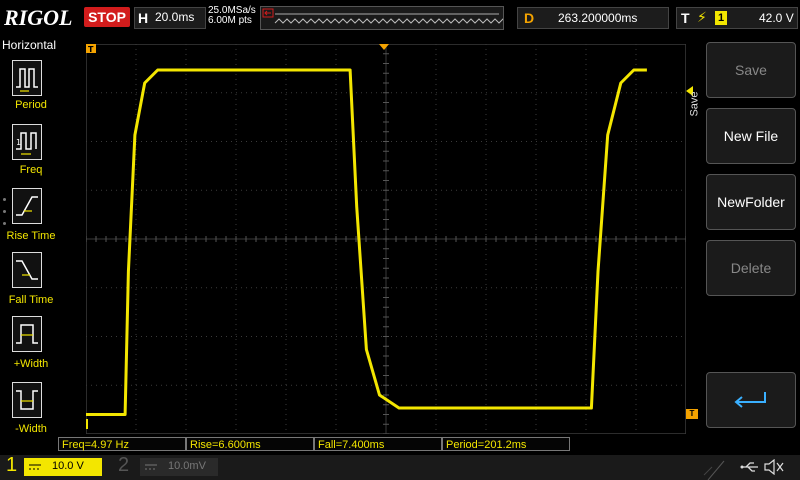  What do you see at coordinates (250, 444) in the screenshot?
I see `rise-measurement: Rise=6.600ms` at bounding box center [250, 444].